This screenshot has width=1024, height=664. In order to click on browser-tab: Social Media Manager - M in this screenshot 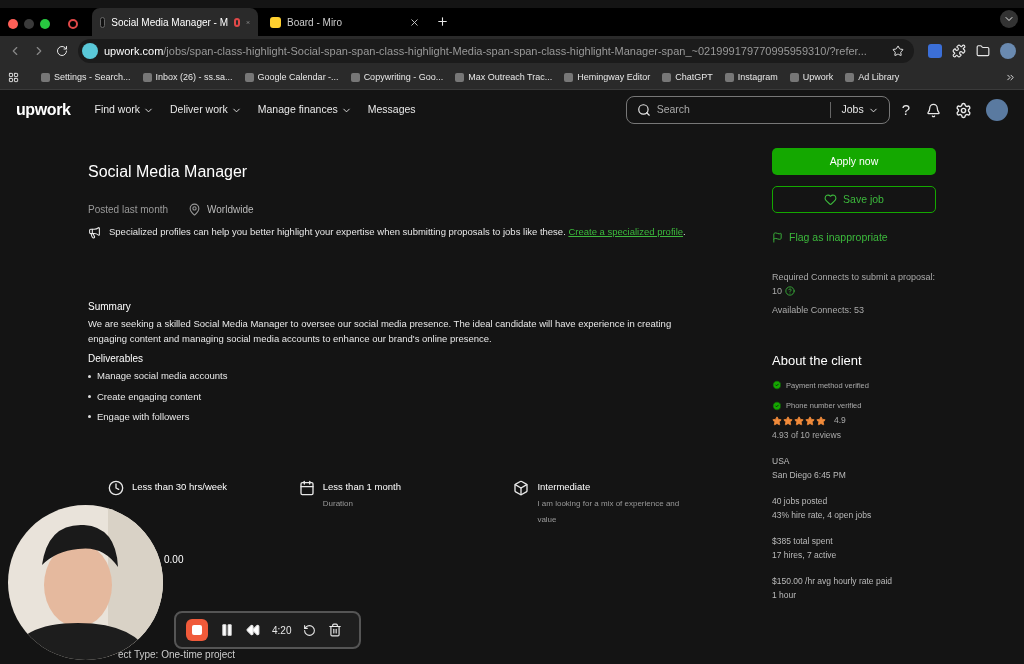, I will do `click(175, 22)`.